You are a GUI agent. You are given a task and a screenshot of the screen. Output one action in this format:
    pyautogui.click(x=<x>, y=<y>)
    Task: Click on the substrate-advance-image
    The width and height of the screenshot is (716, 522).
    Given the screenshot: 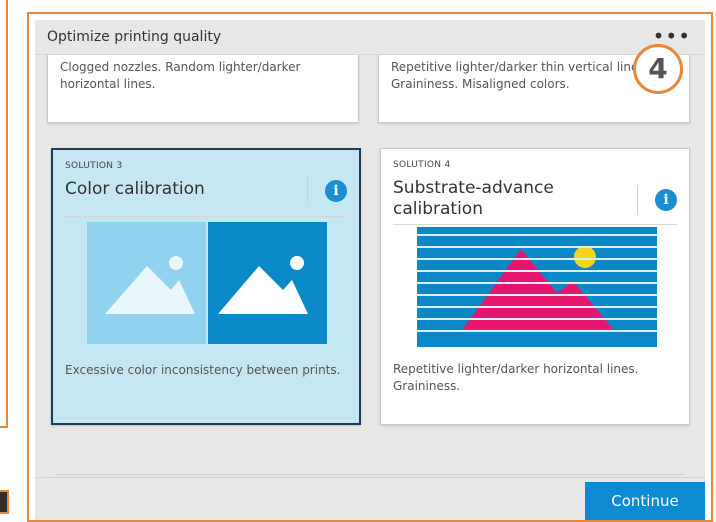 What is the action you would take?
    pyautogui.click(x=537, y=287)
    